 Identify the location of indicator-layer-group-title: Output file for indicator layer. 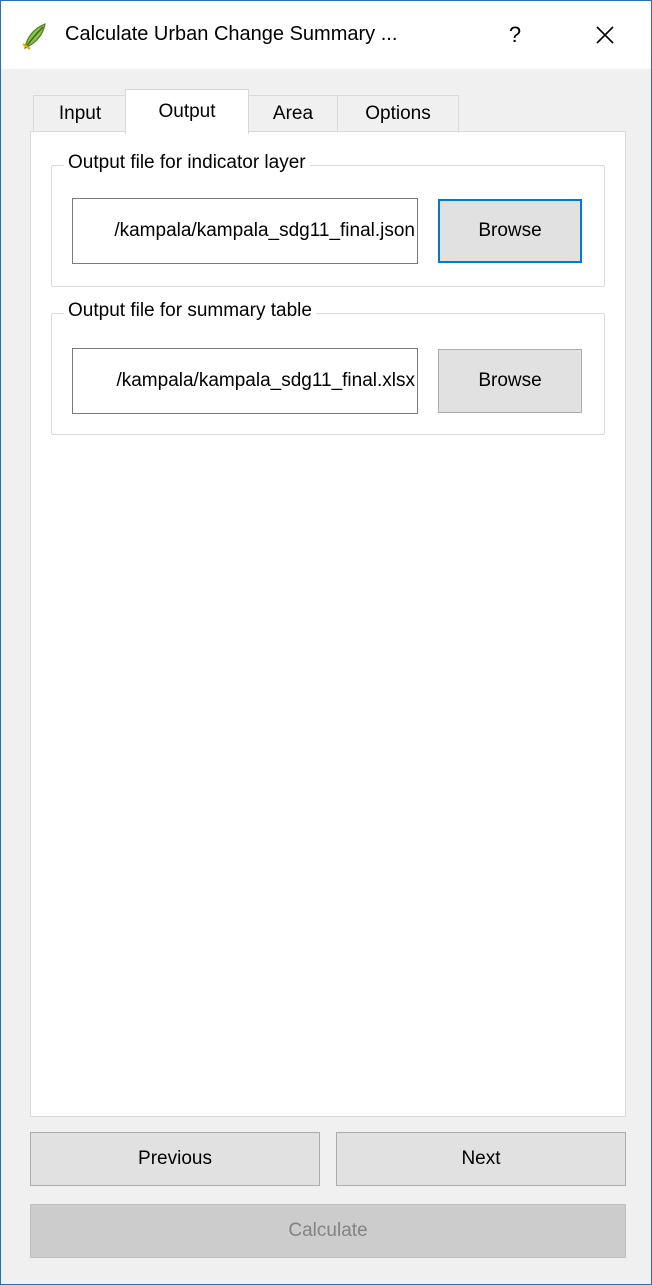
(187, 163).